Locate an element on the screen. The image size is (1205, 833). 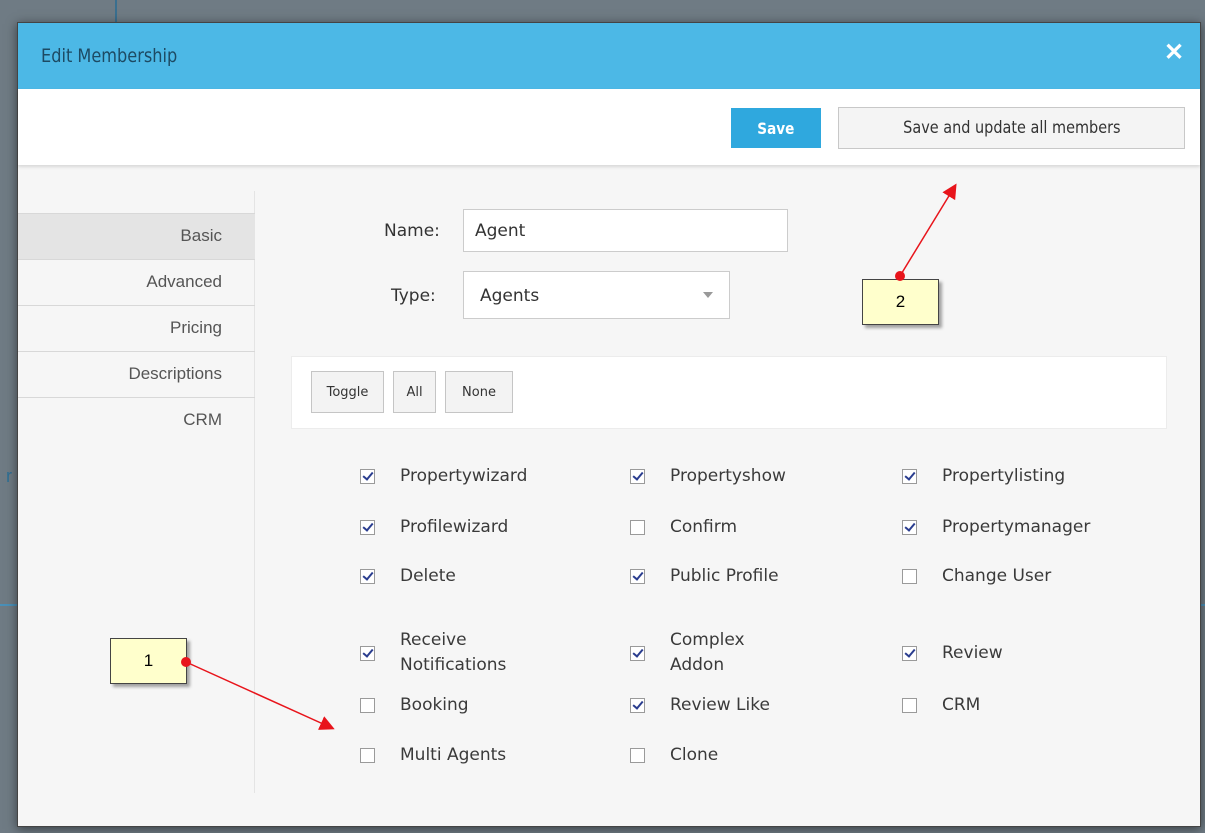
permission-label: Change User is located at coordinates (997, 576).